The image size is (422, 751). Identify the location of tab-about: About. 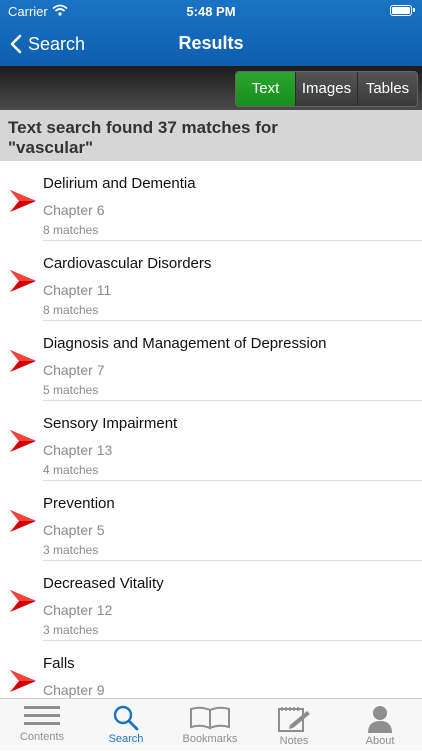
(380, 725).